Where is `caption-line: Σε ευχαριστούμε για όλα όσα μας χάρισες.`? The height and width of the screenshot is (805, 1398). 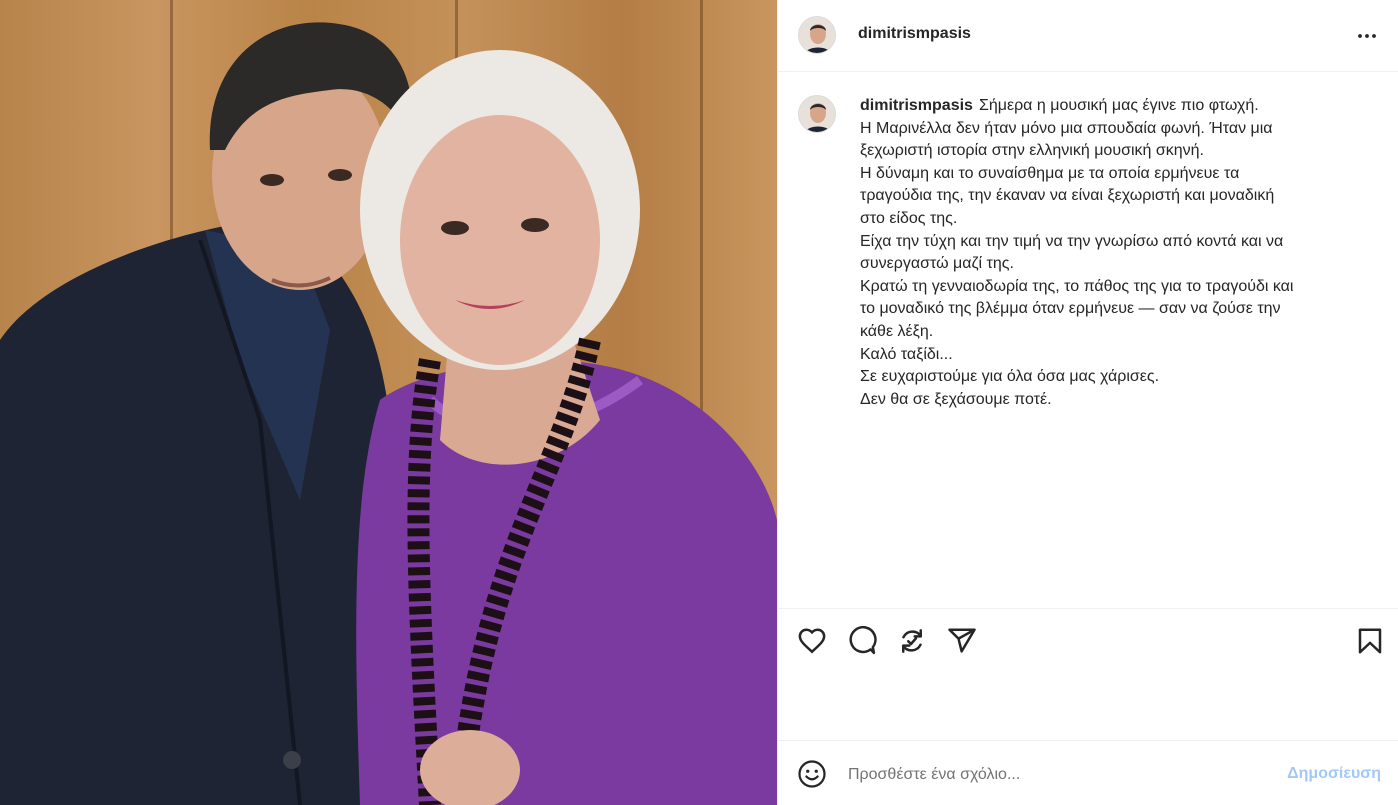 caption-line: Σε ευχαριστούμε για όλα όσα μας χάρισες. is located at coordinates (1010, 377).